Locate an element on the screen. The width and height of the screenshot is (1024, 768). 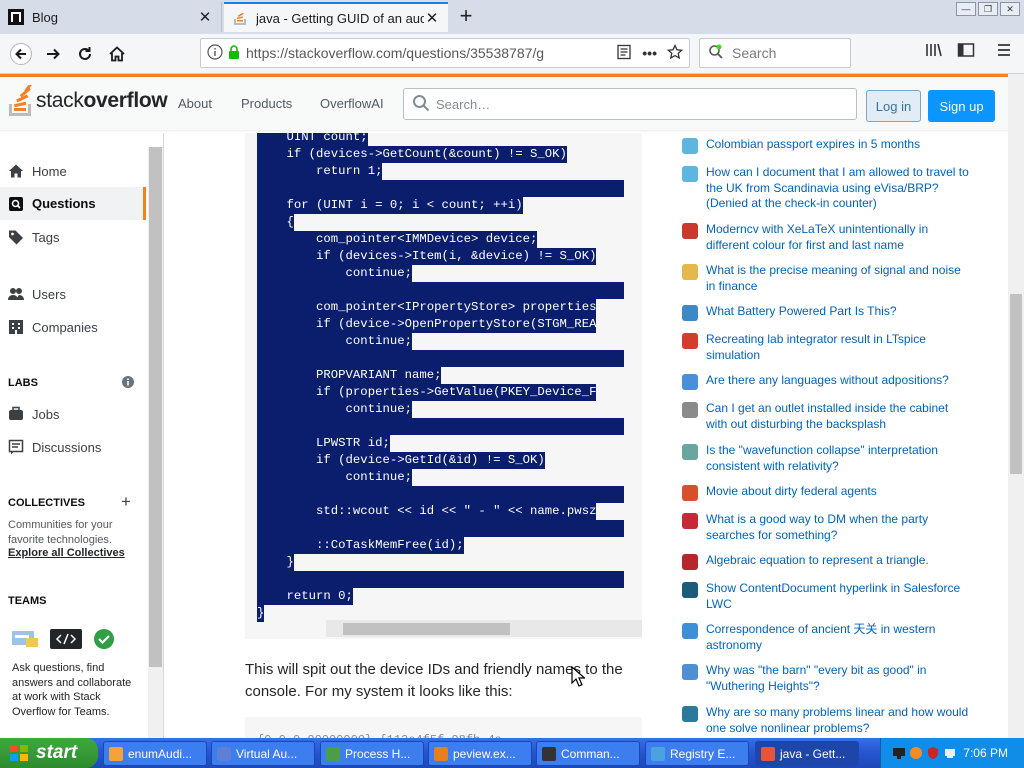
menu-hamburger-icon is located at coordinates (1004, 52).